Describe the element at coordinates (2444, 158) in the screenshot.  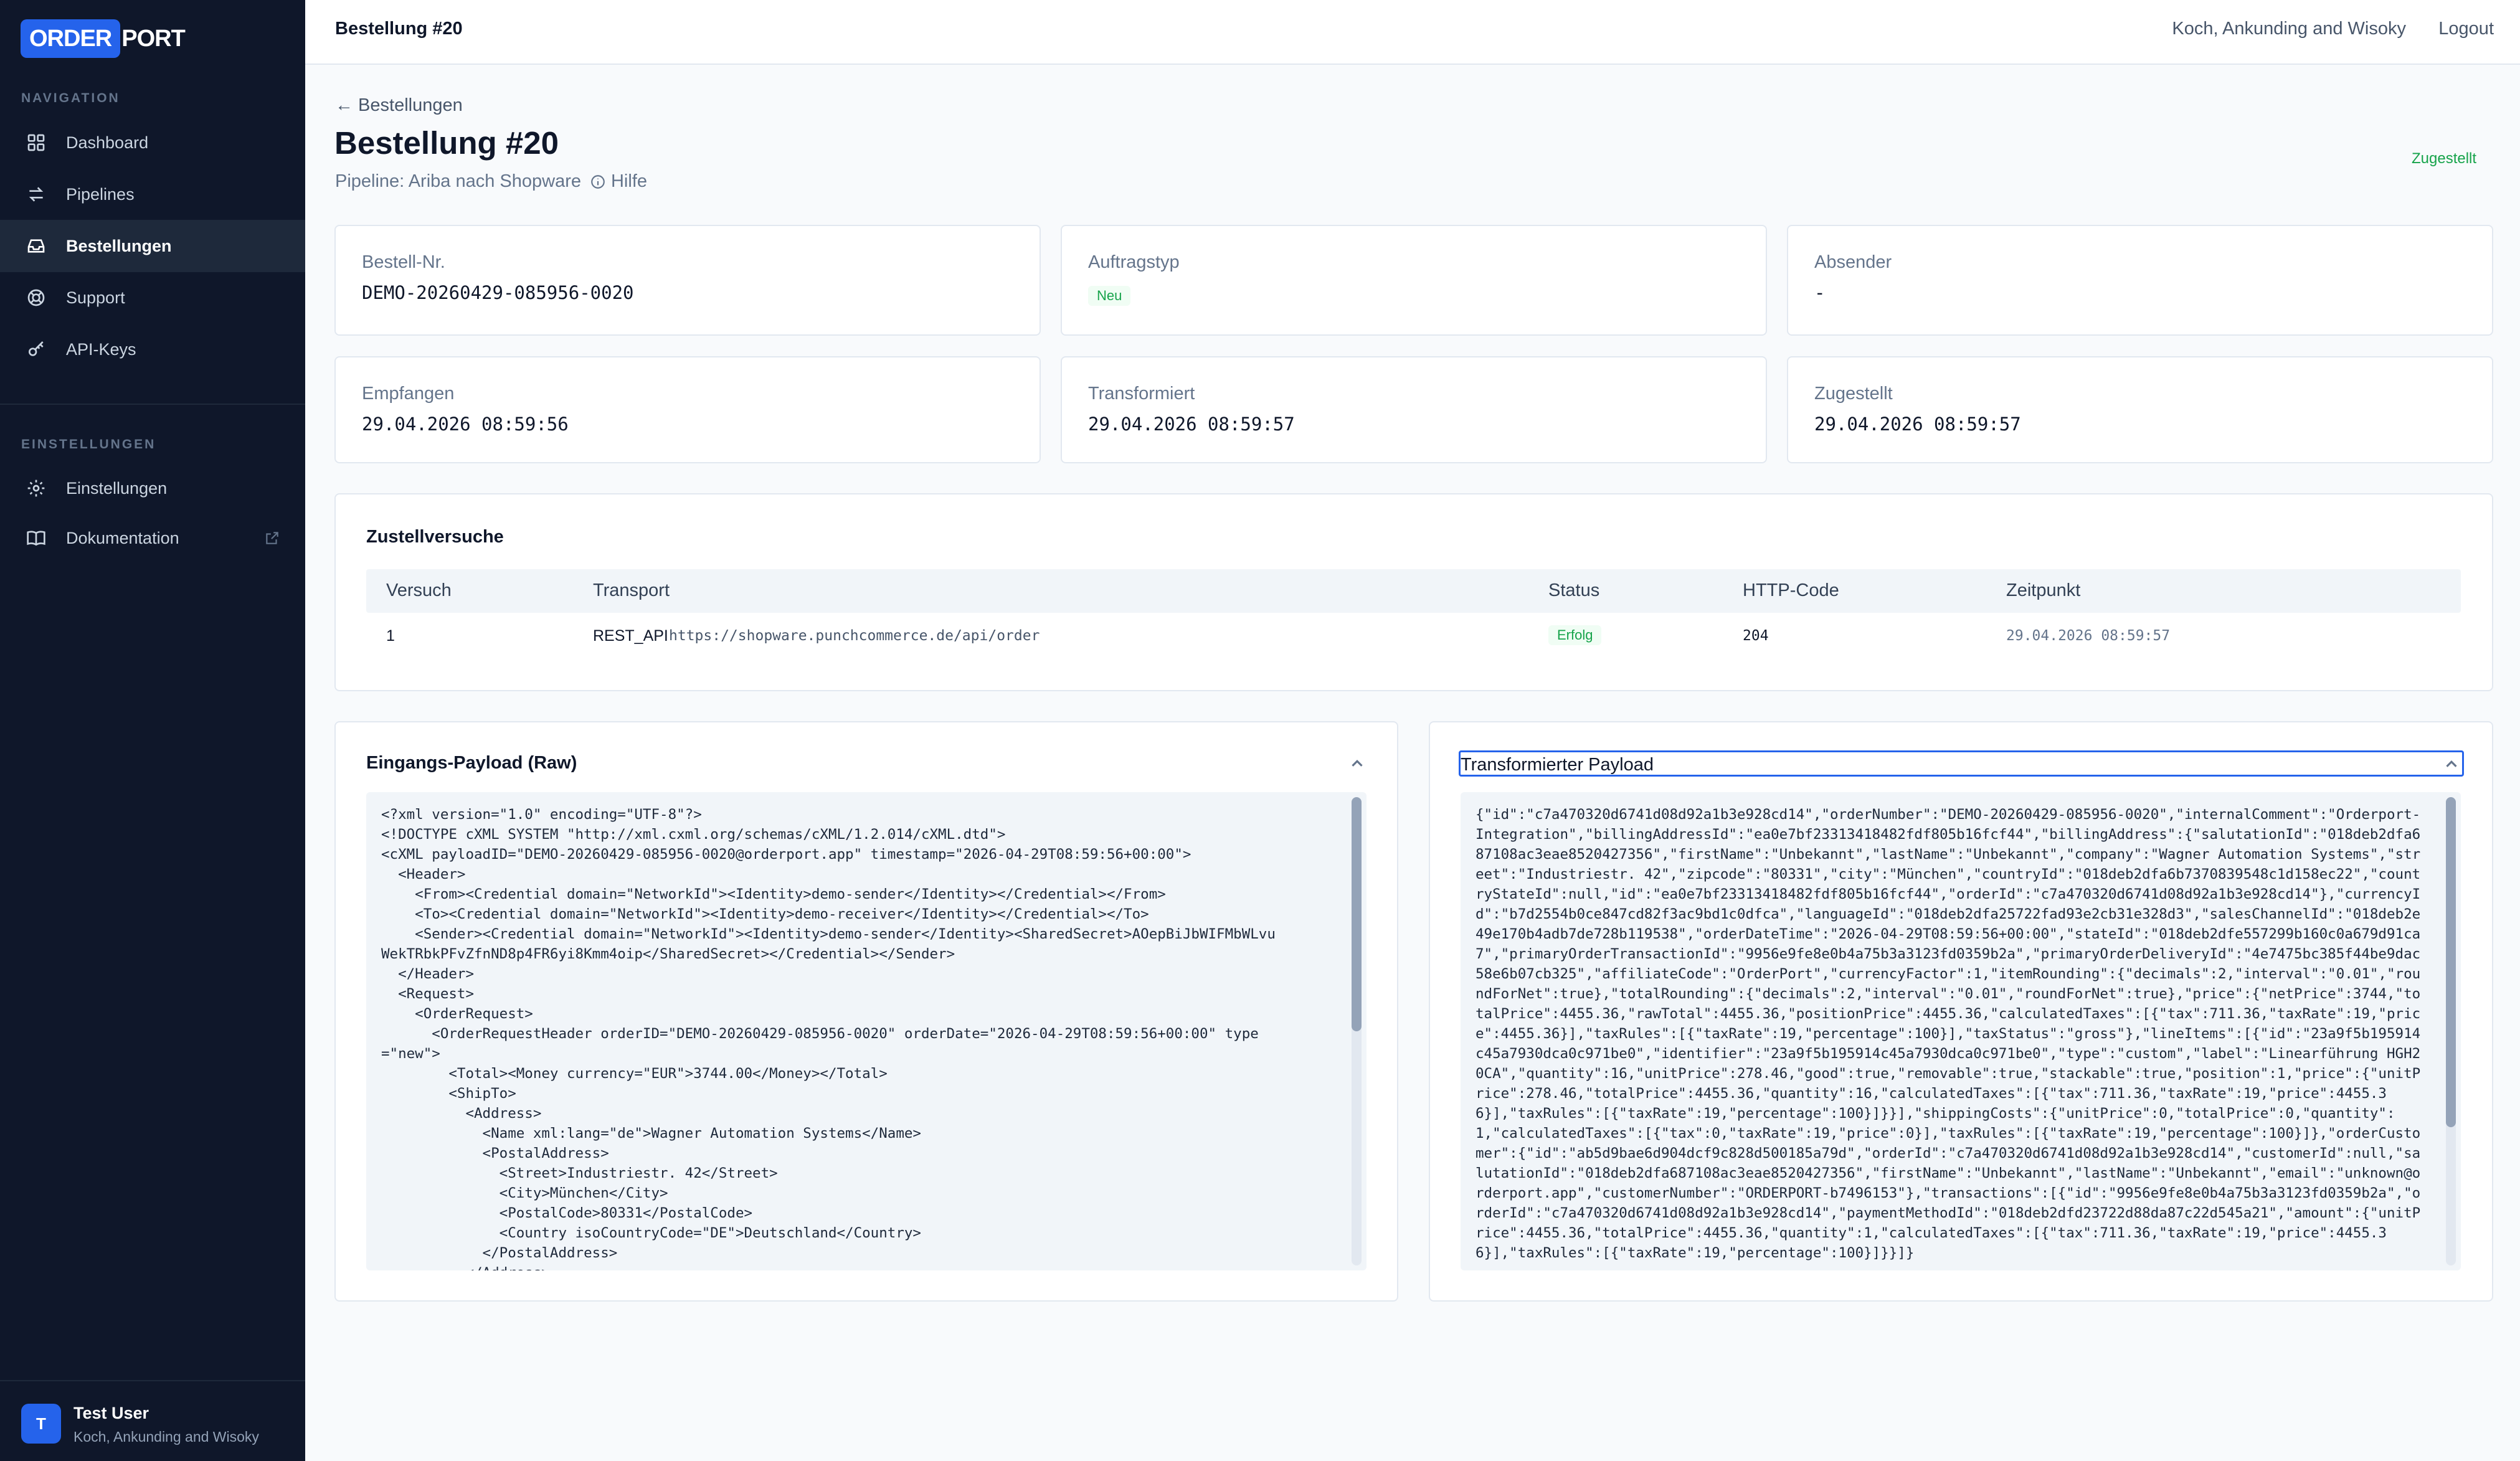
I see `status-badge: Zugestellt` at that location.